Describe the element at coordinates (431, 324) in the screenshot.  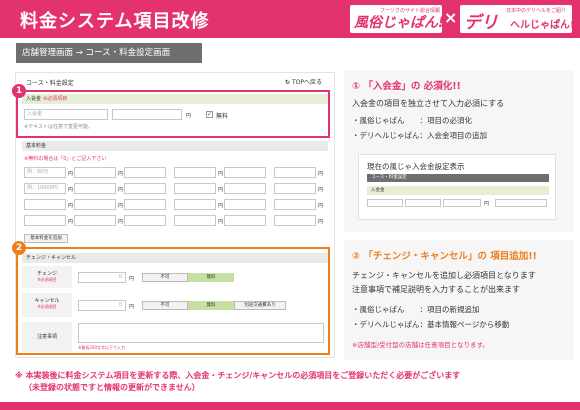
I see `change-cancel-bullet-2: ・デリヘルじゃぱん：基本情報ページから移動` at that location.